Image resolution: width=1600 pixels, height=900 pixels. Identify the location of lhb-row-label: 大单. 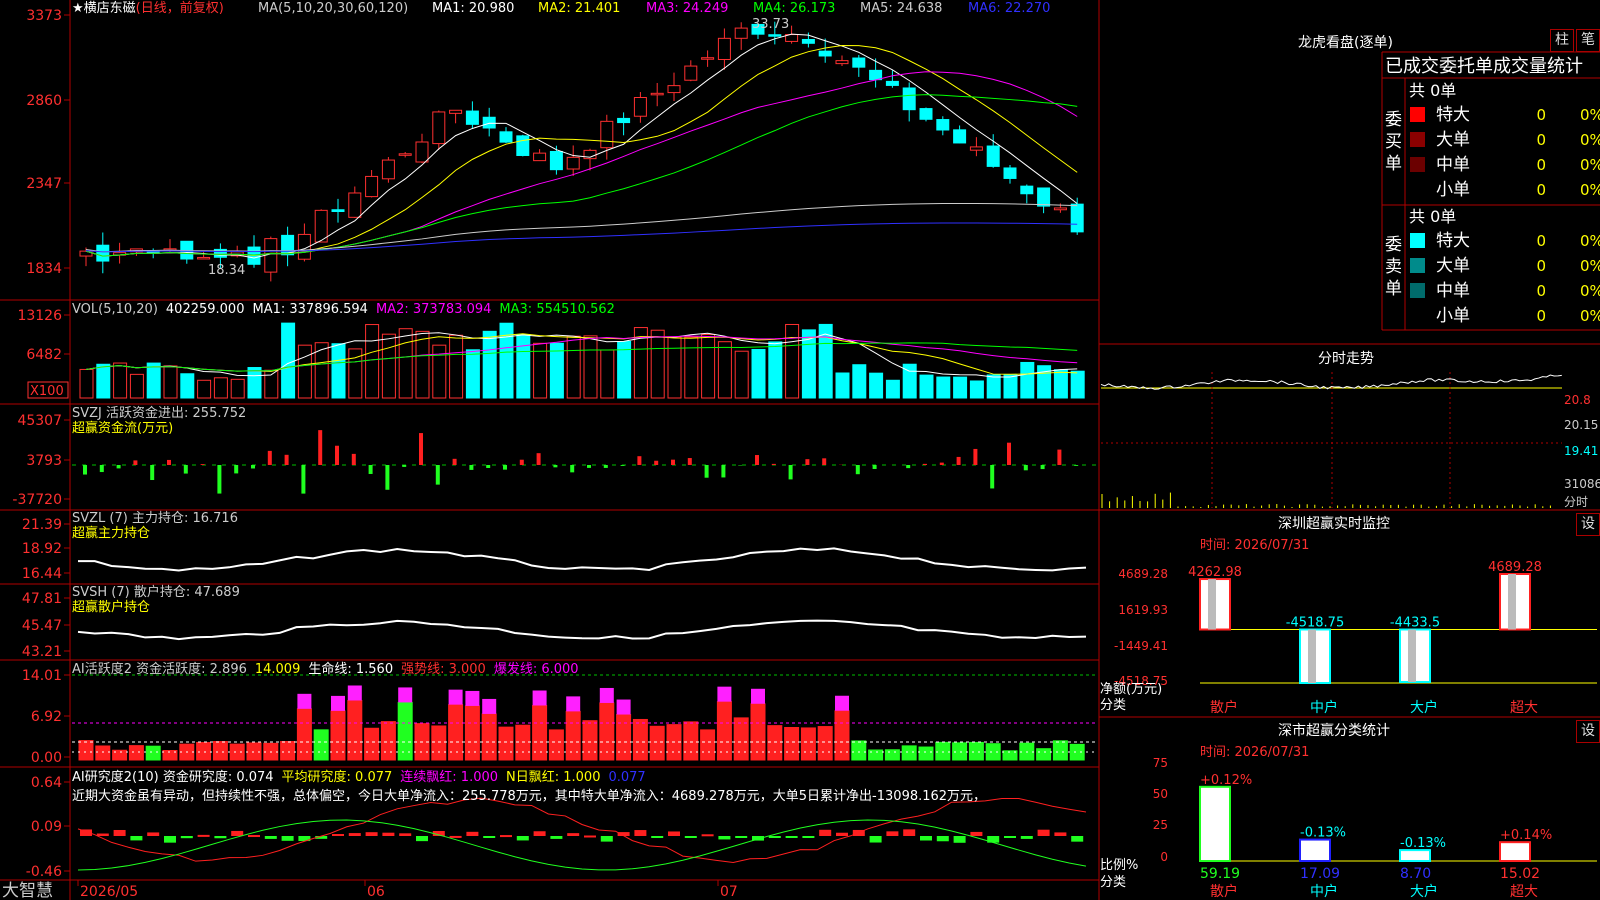
(1453, 140).